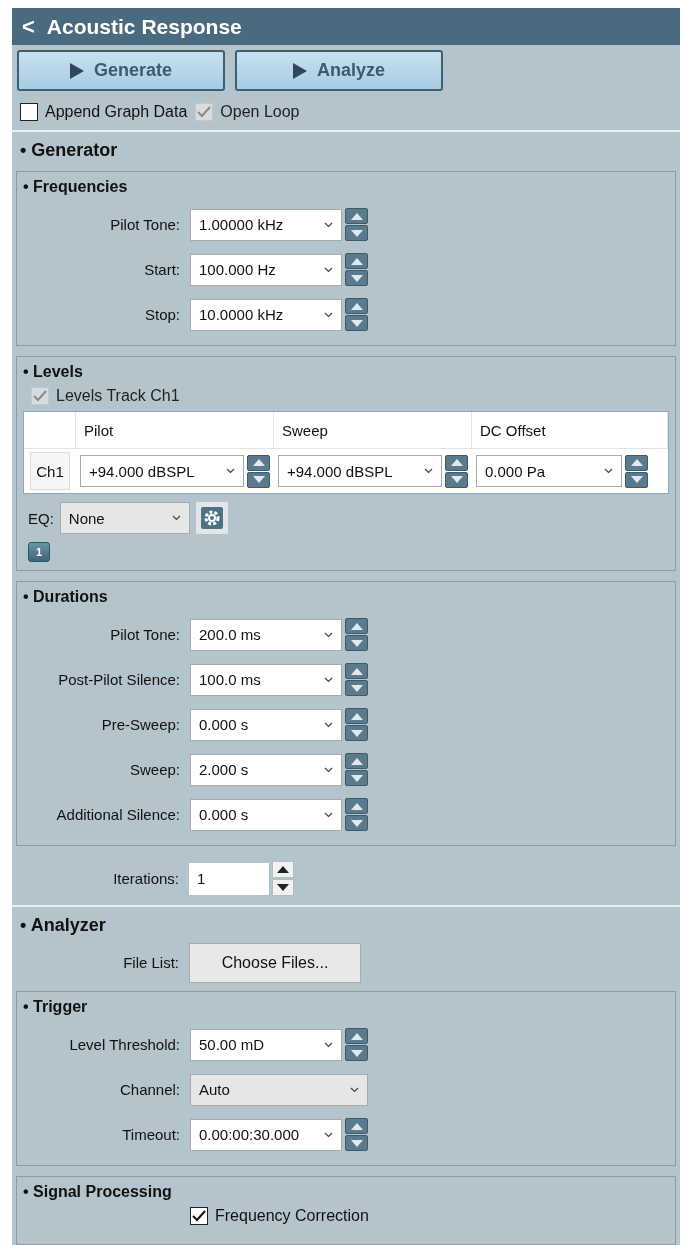 This screenshot has width=684, height=1245. I want to click on number-field: 1, so click(229, 878).